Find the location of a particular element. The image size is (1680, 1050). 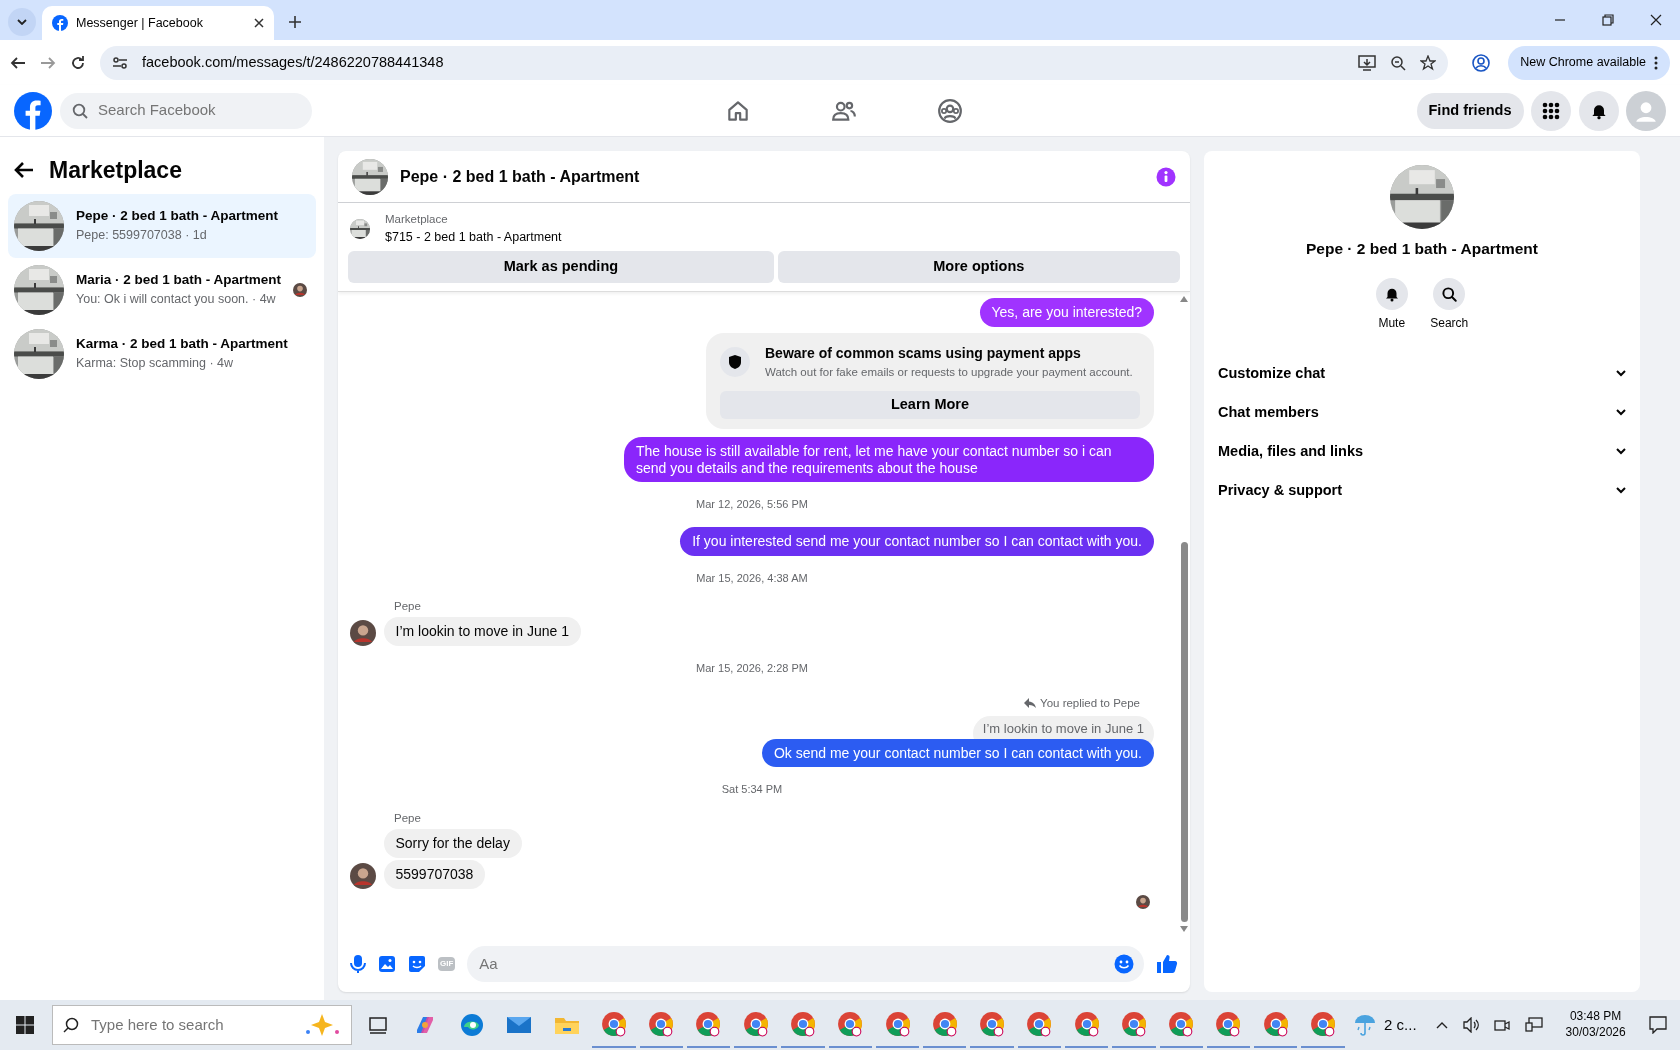

sticker-icon is located at coordinates (417, 964).